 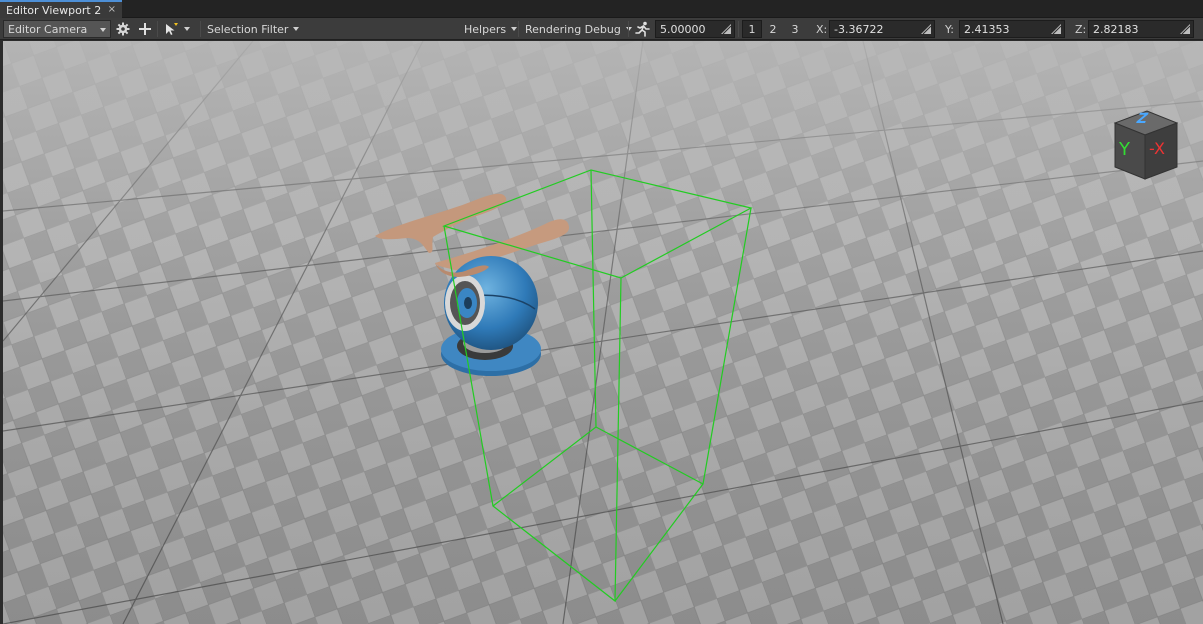 What do you see at coordinates (1116, 29) in the screenshot?
I see `z-coordinate-value: 2.82183` at bounding box center [1116, 29].